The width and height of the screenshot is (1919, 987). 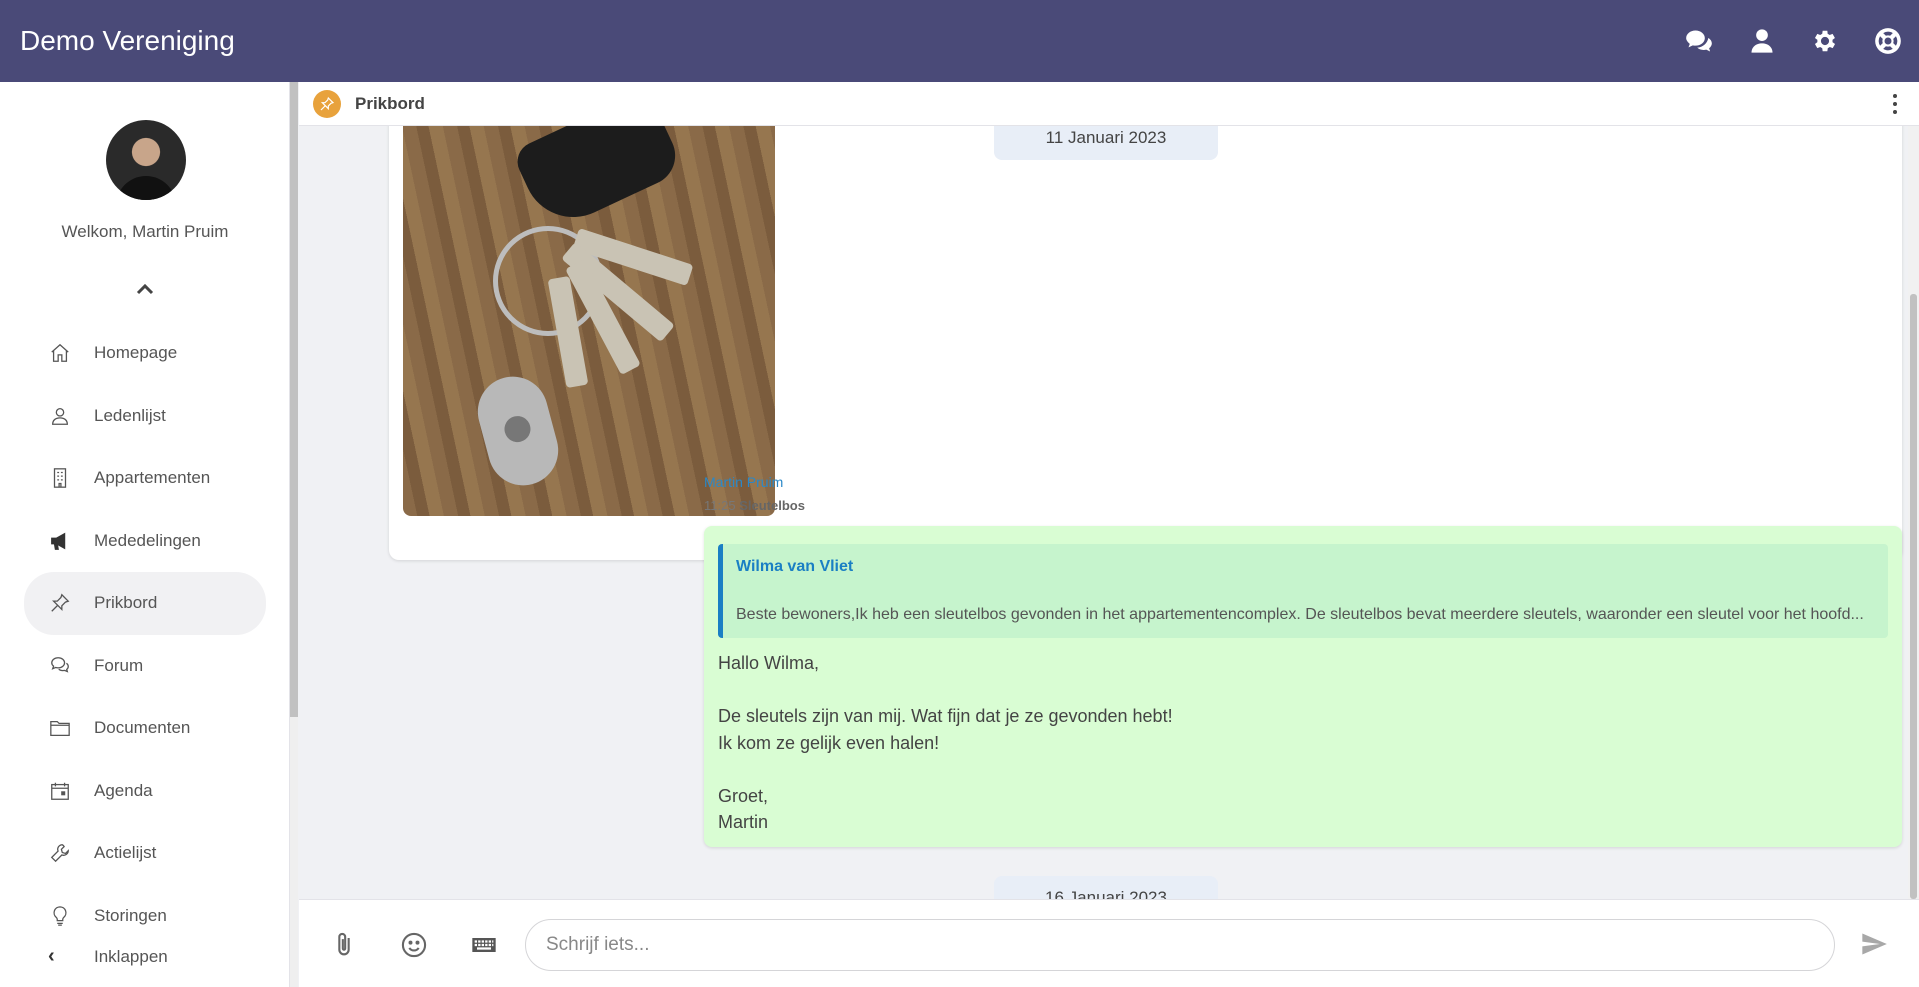 I want to click on lightbulb-icon, so click(x=60, y=916).